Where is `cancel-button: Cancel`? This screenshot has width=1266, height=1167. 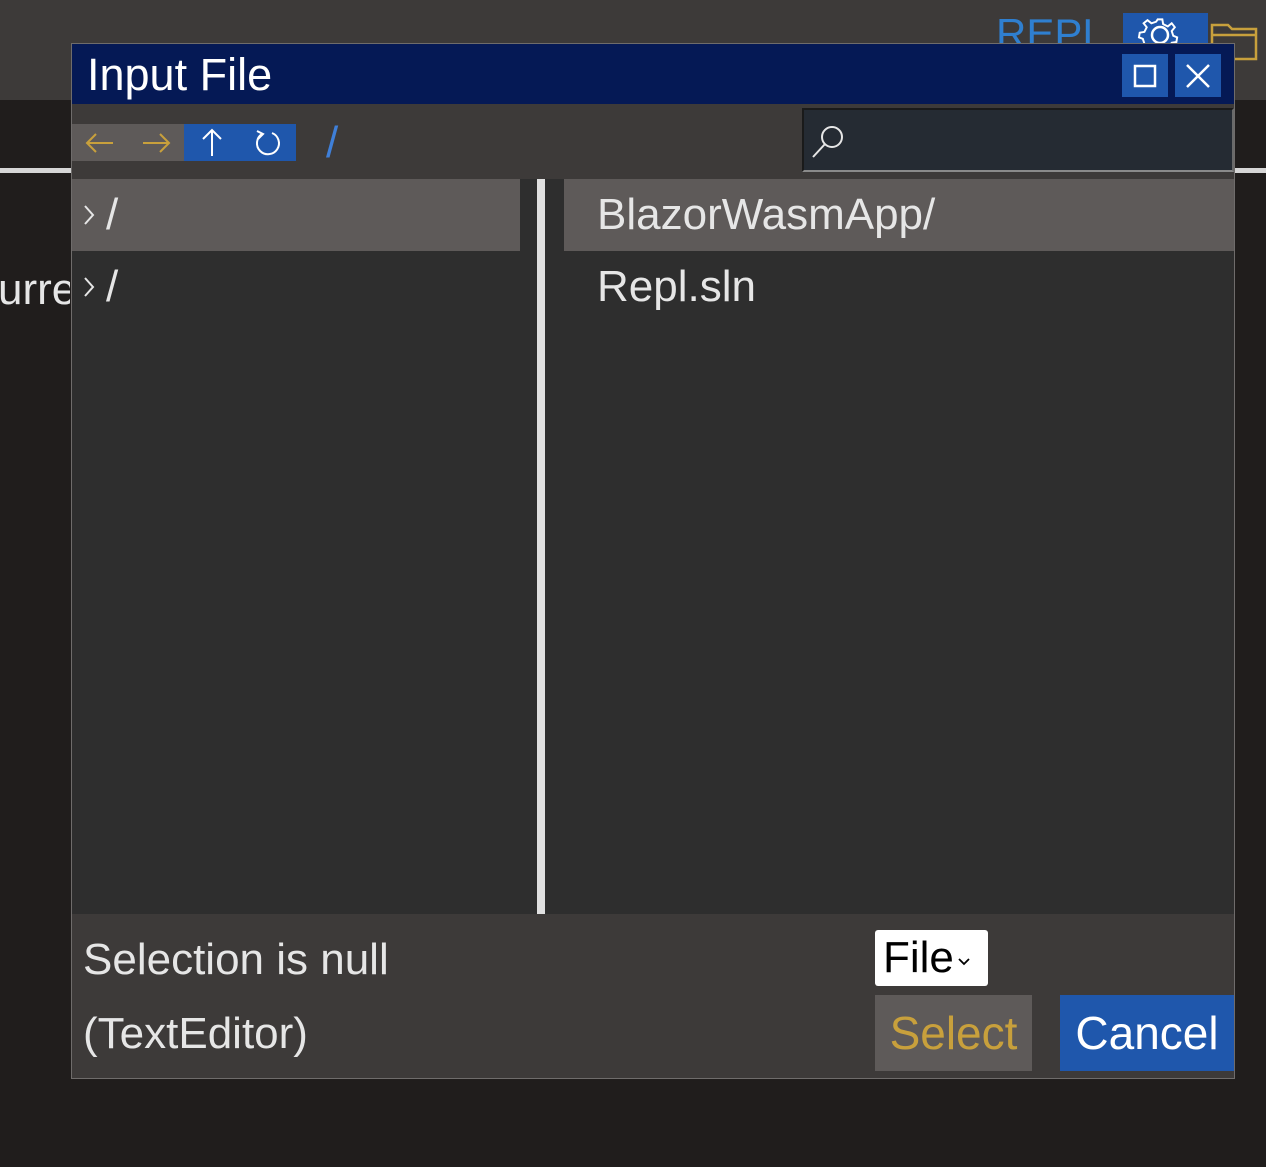 cancel-button: Cancel is located at coordinates (1147, 1033).